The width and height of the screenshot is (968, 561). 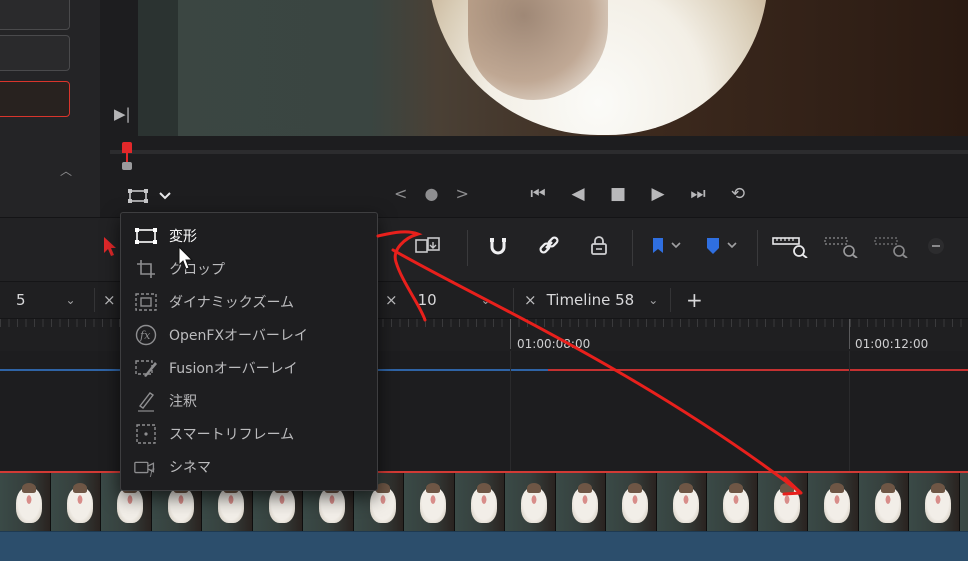 I want to click on tab-timeline-58: × Timeline 58 ⌄, so click(x=591, y=300).